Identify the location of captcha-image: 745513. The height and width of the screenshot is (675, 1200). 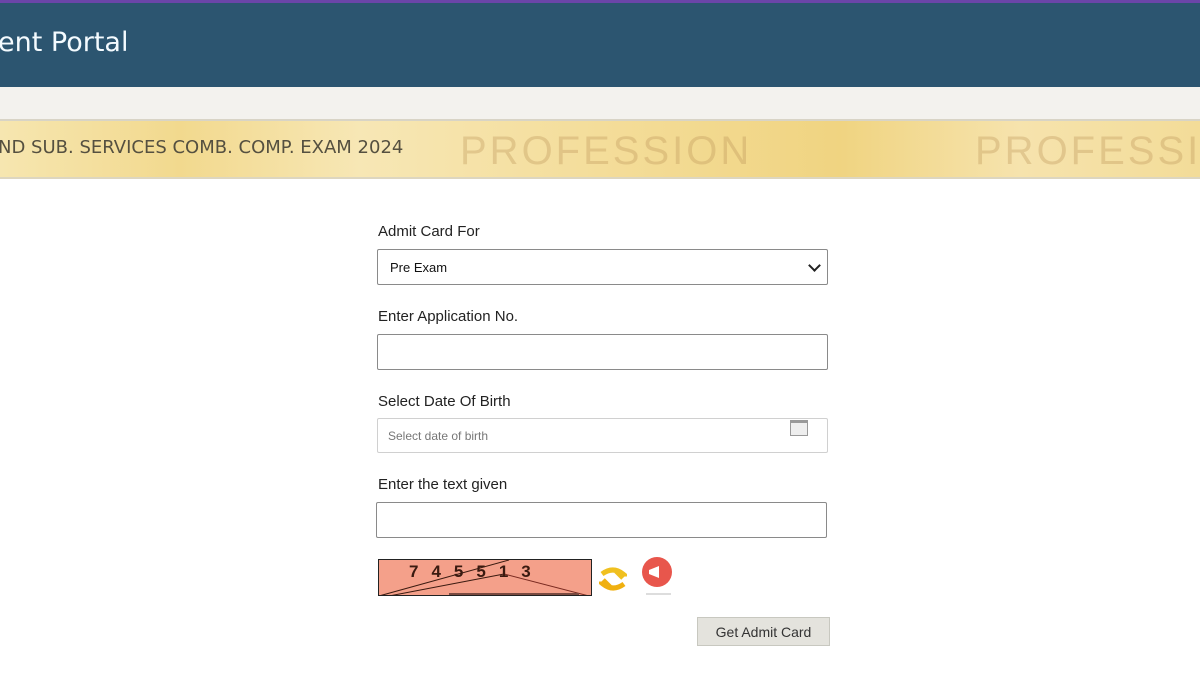
(485, 577).